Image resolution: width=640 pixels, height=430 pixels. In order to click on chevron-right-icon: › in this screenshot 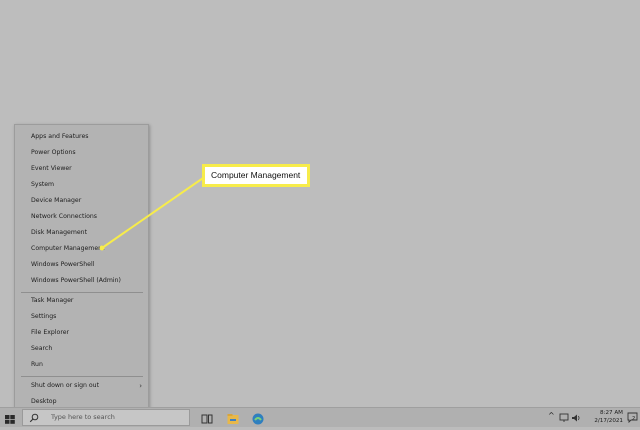, I will do `click(140, 386)`.